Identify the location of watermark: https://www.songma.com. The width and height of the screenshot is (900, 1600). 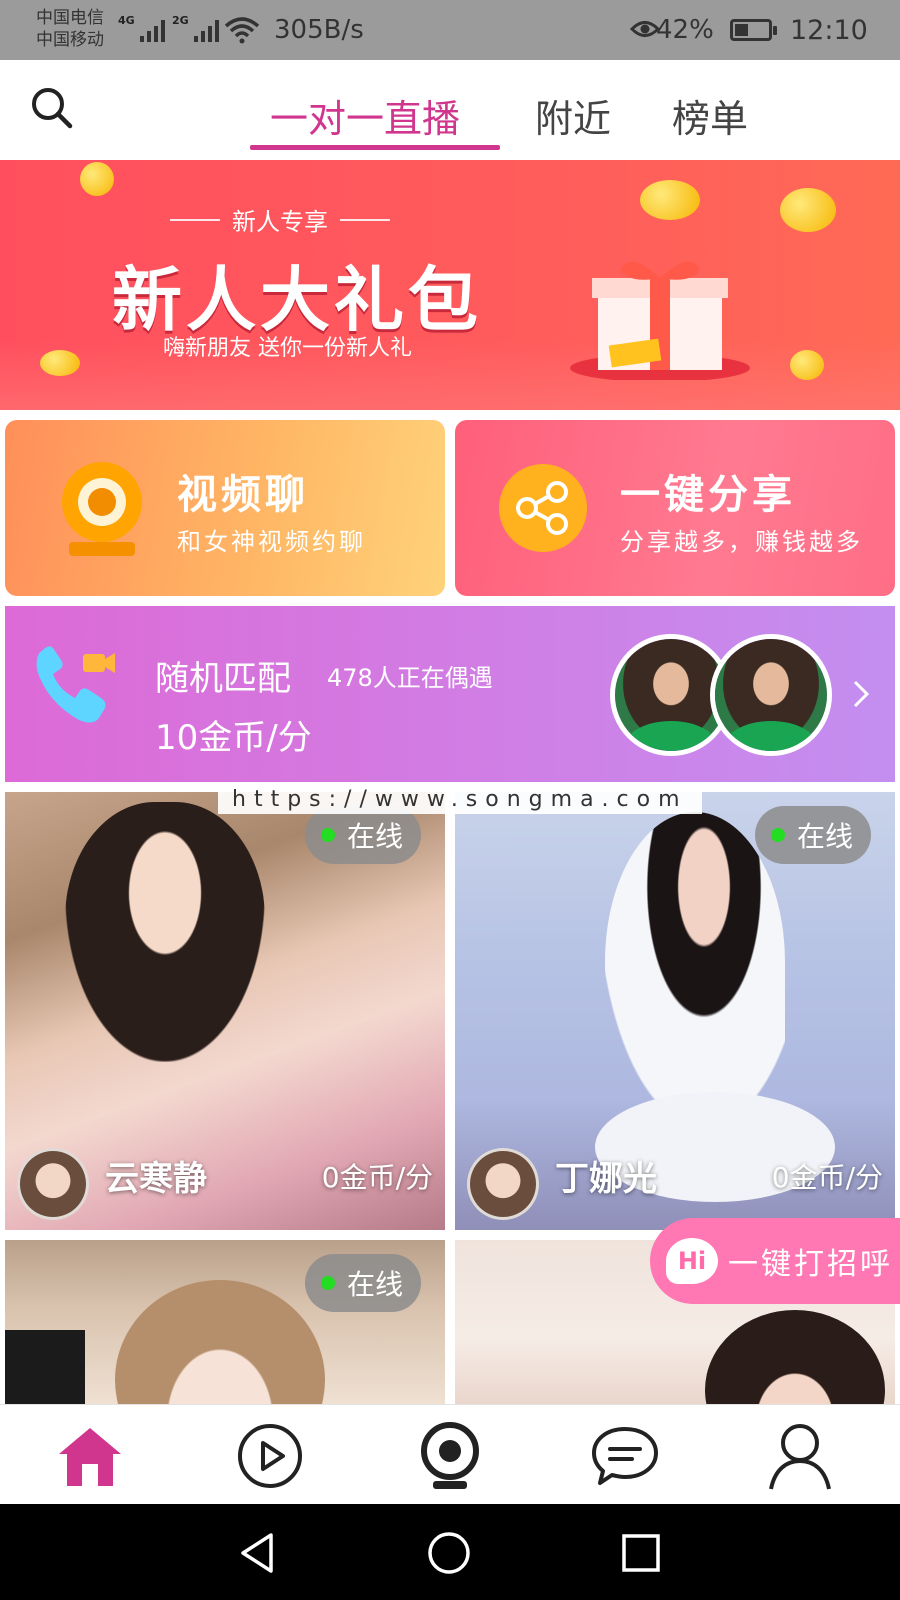
(460, 800).